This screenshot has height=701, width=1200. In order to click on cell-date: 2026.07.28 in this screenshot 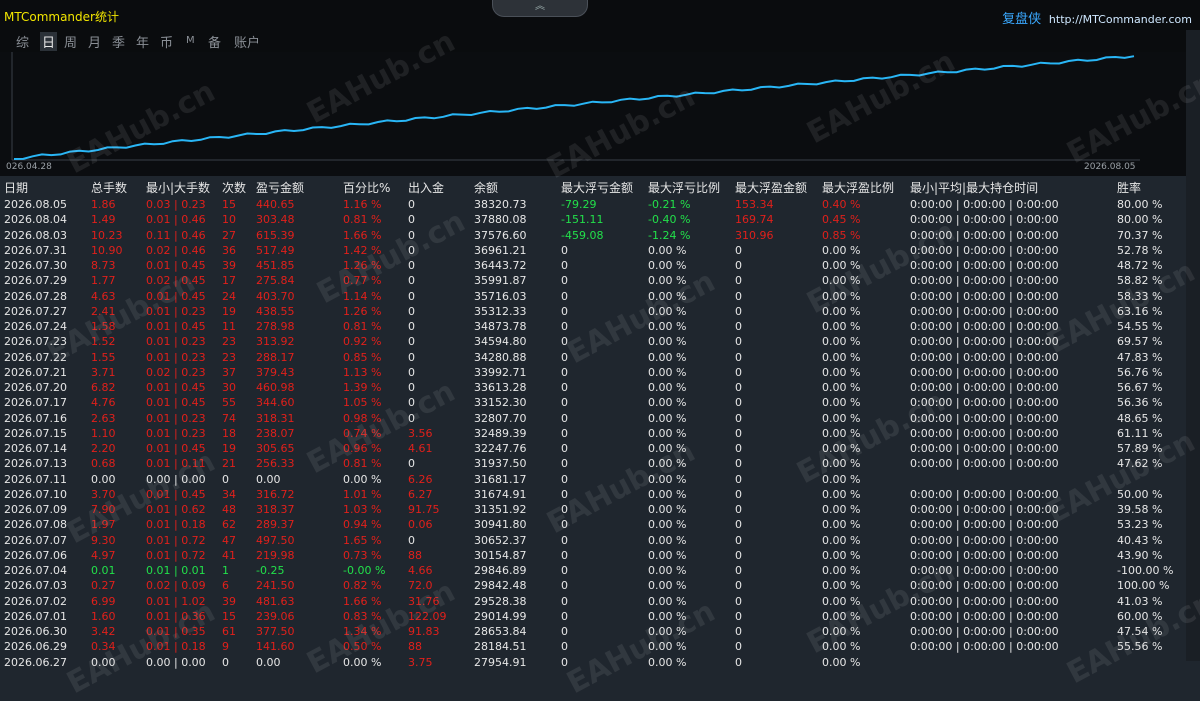, I will do `click(35, 296)`.